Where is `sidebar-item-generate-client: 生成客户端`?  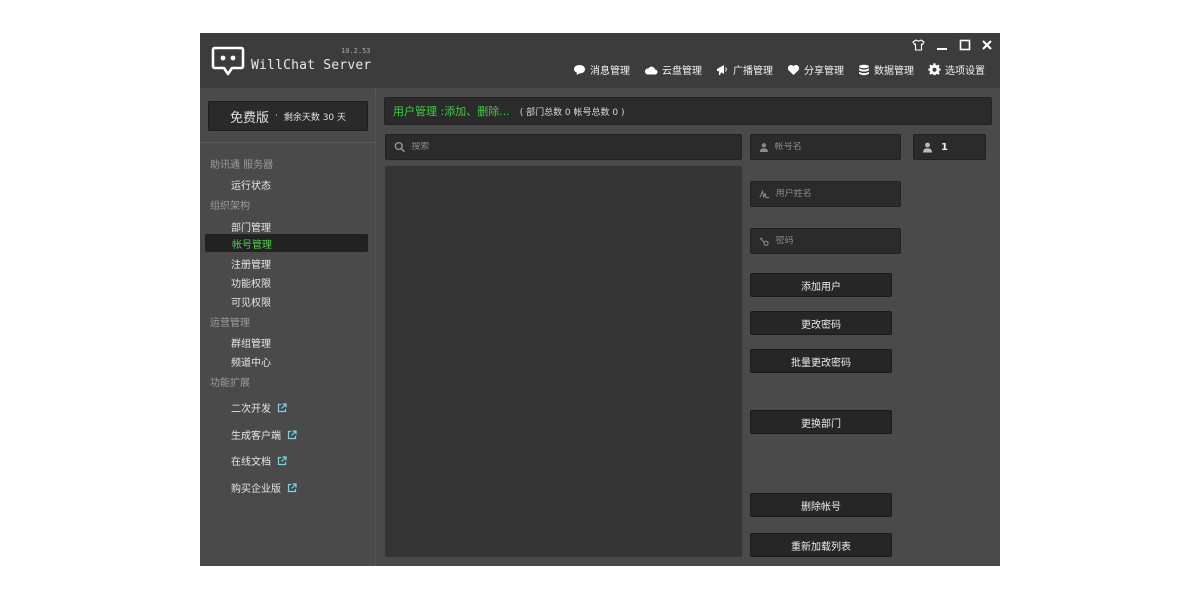
sidebar-item-generate-client: 生成客户端 is located at coordinates (264, 434).